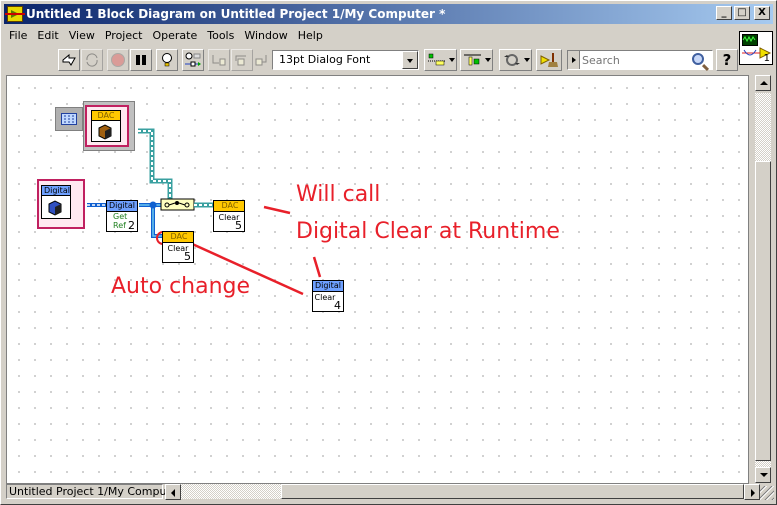  Describe the element at coordinates (511, 60) in the screenshot. I see `reorder-icon` at that location.